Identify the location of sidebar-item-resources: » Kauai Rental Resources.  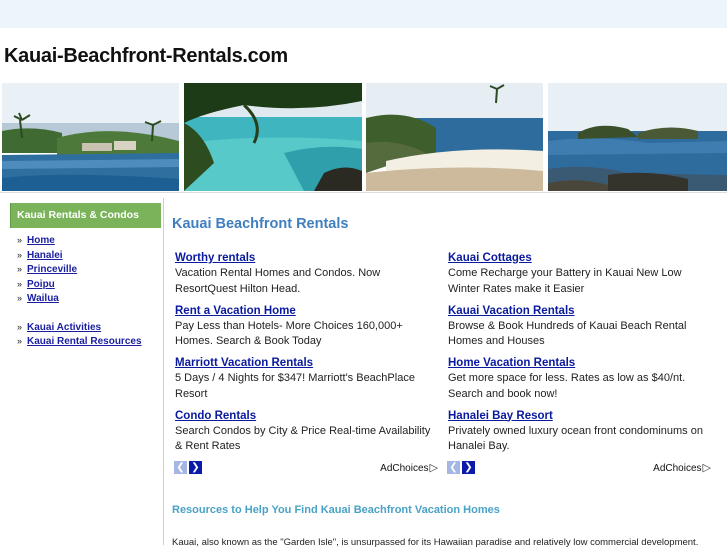
(79, 343).